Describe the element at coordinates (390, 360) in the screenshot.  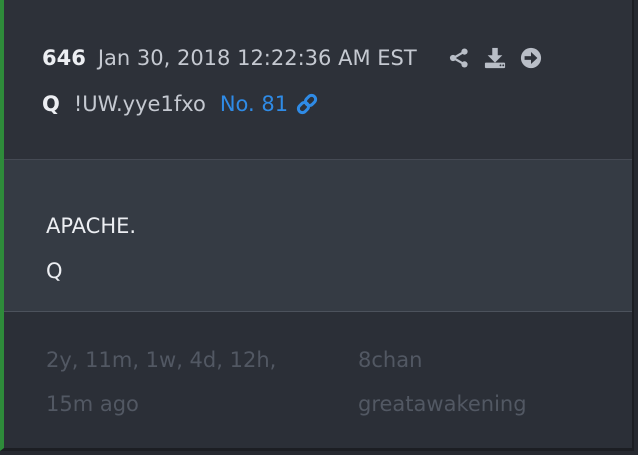
I see `source-site: 8chan` at that location.